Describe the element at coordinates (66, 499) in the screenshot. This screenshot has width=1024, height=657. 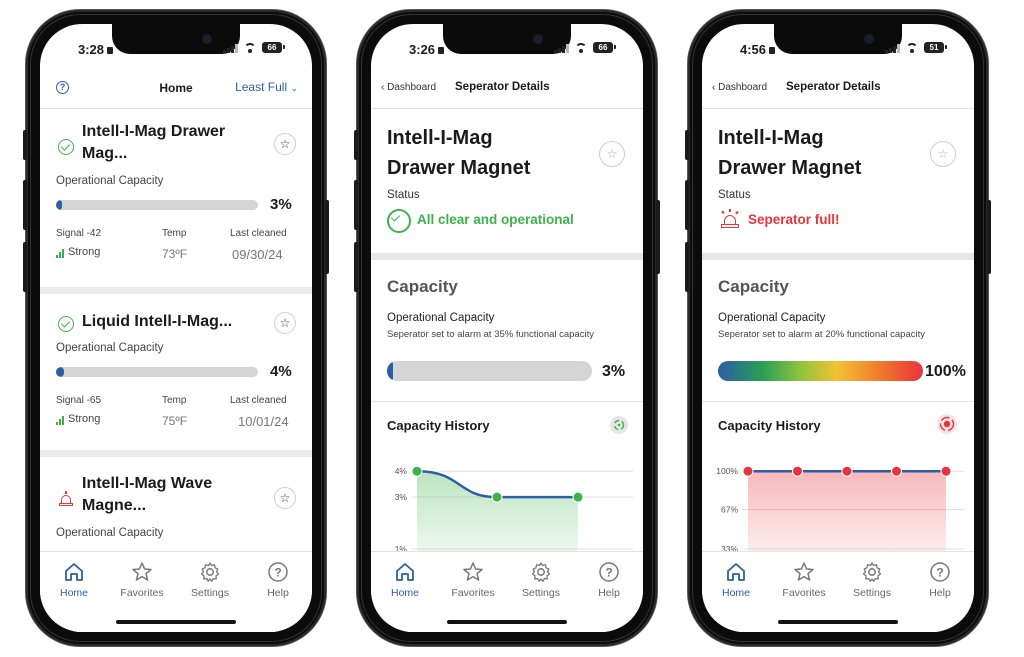
I see `alarm-icon` at that location.